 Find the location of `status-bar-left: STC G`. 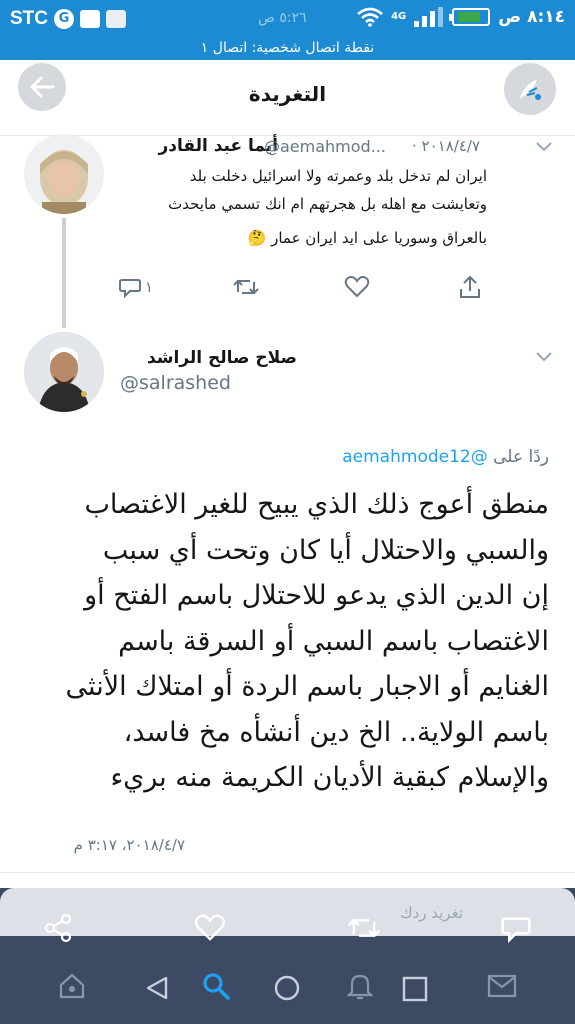

status-bar-left: STC G is located at coordinates (68, 19).